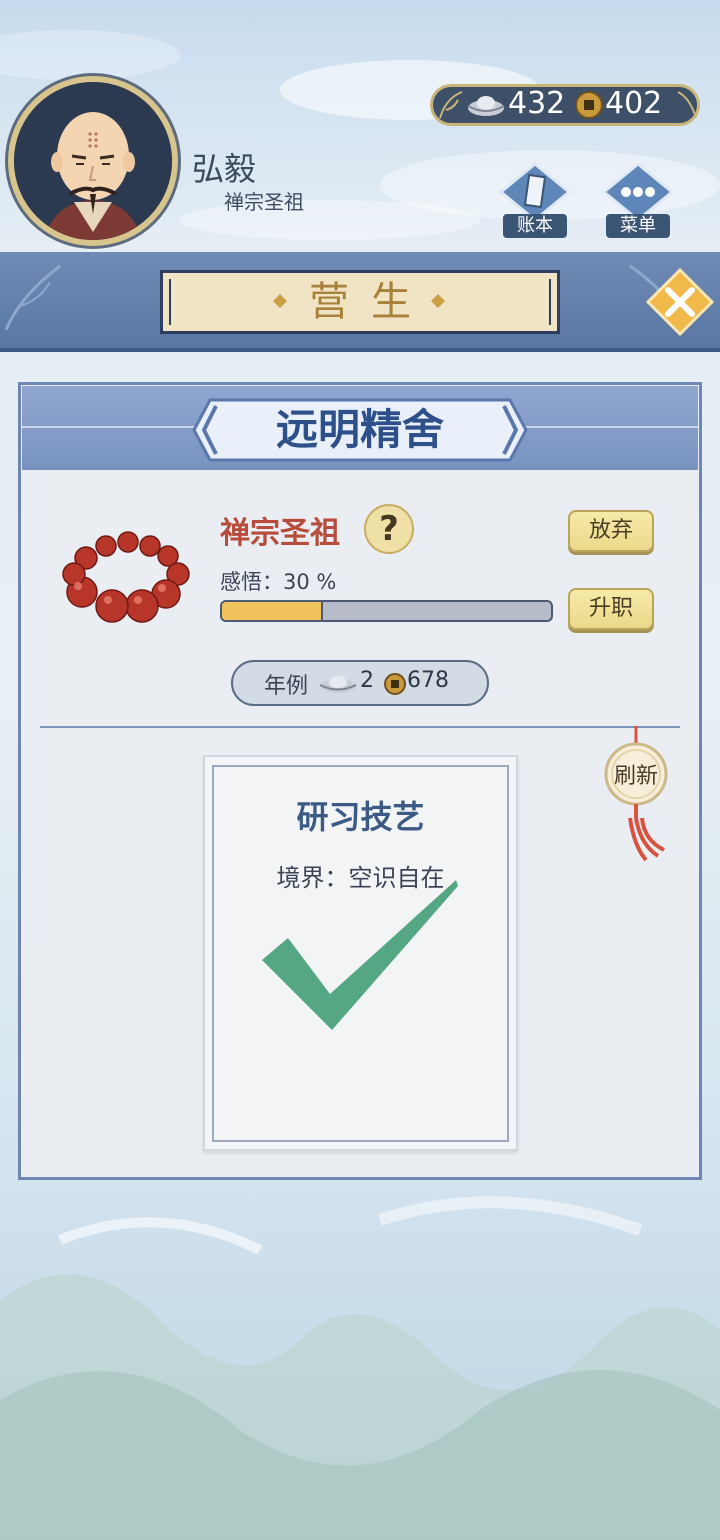 The image size is (720, 1540). I want to click on insight-progress-bar, so click(386, 611).